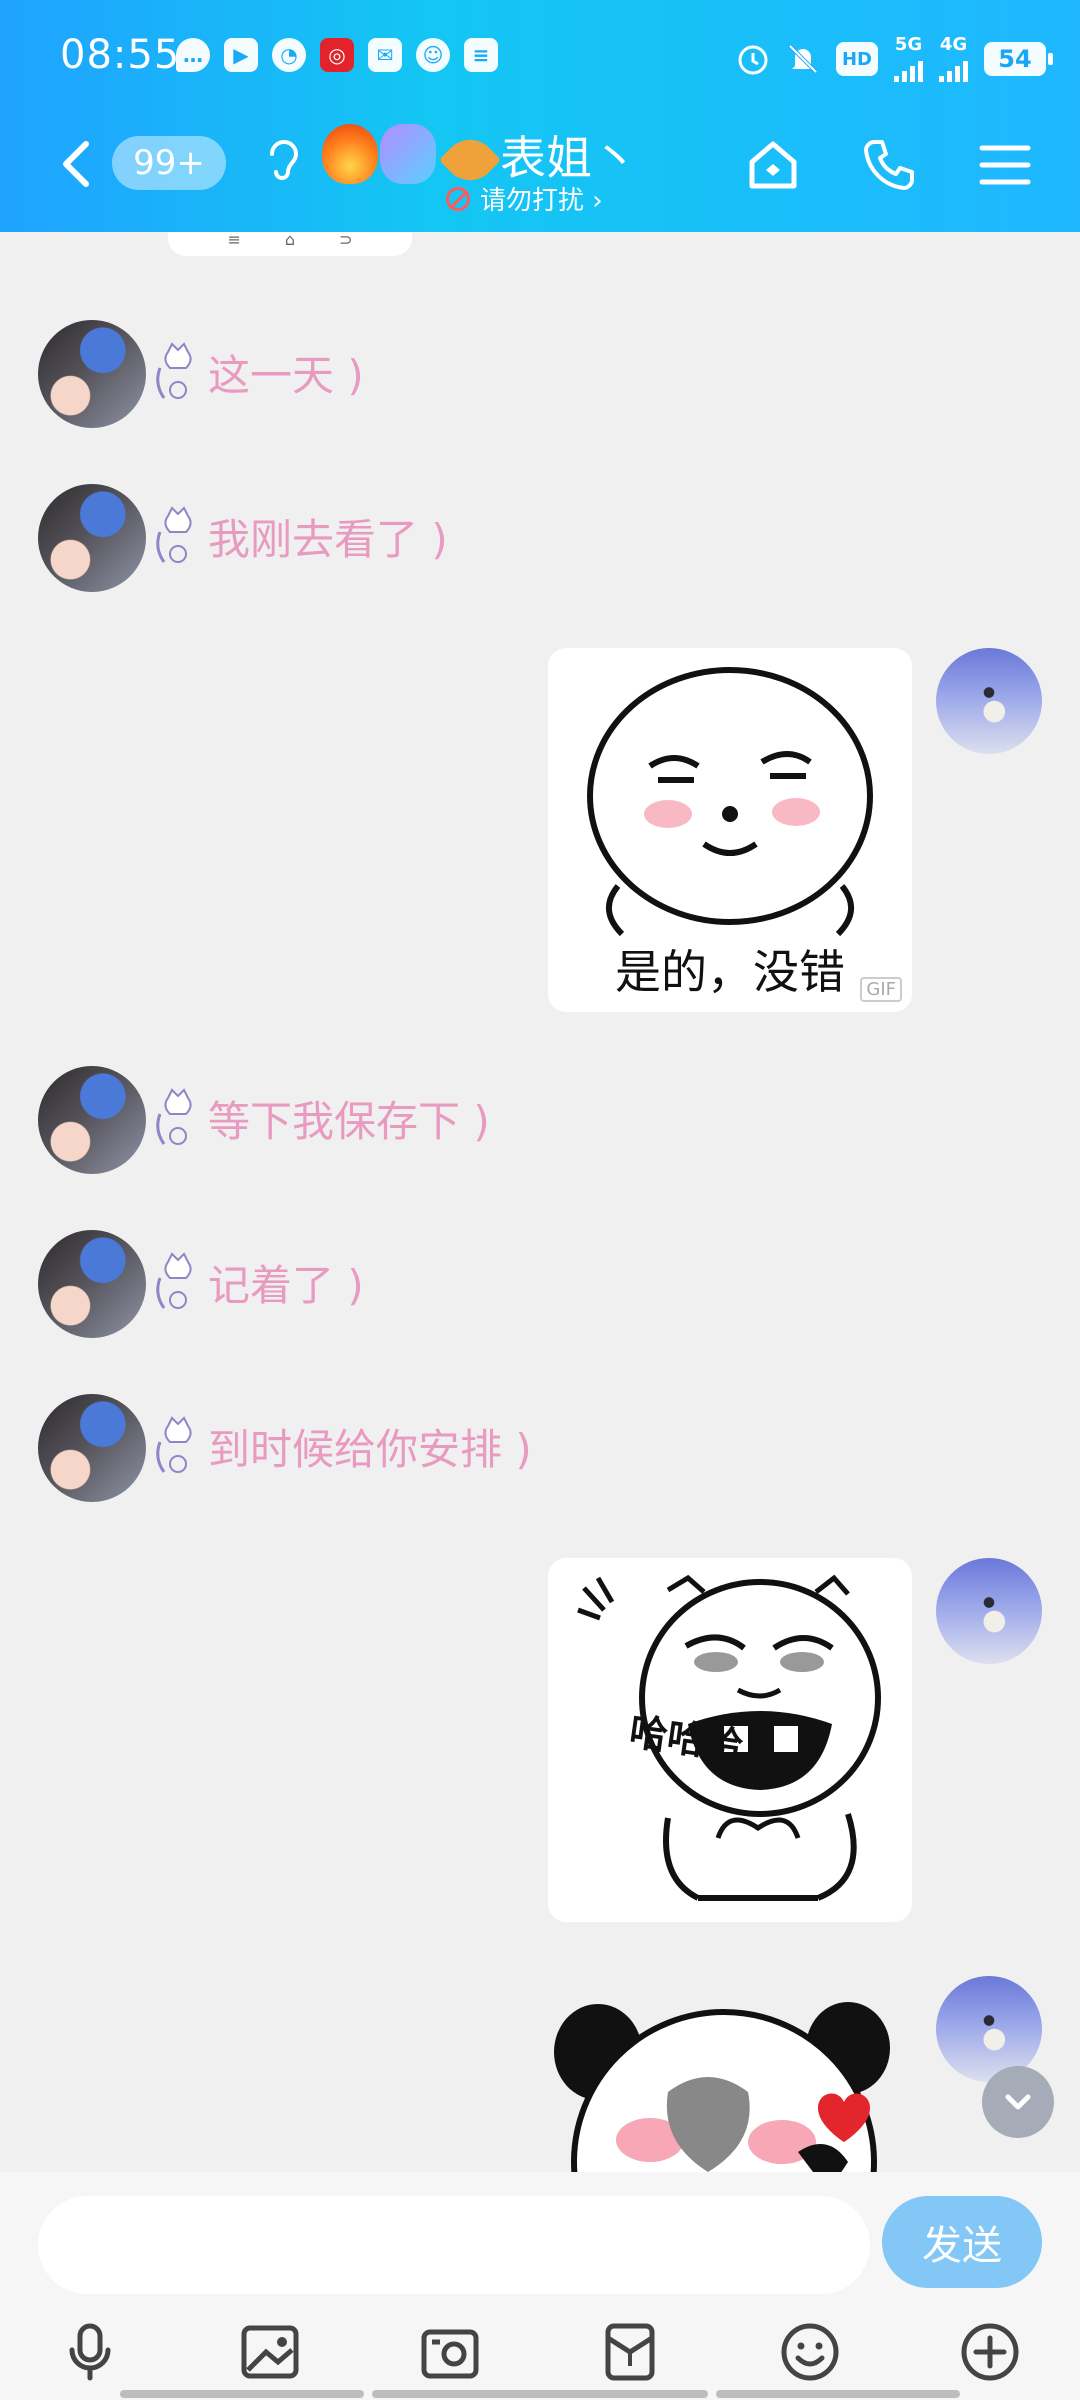  I want to click on image-icon, so click(270, 2352).